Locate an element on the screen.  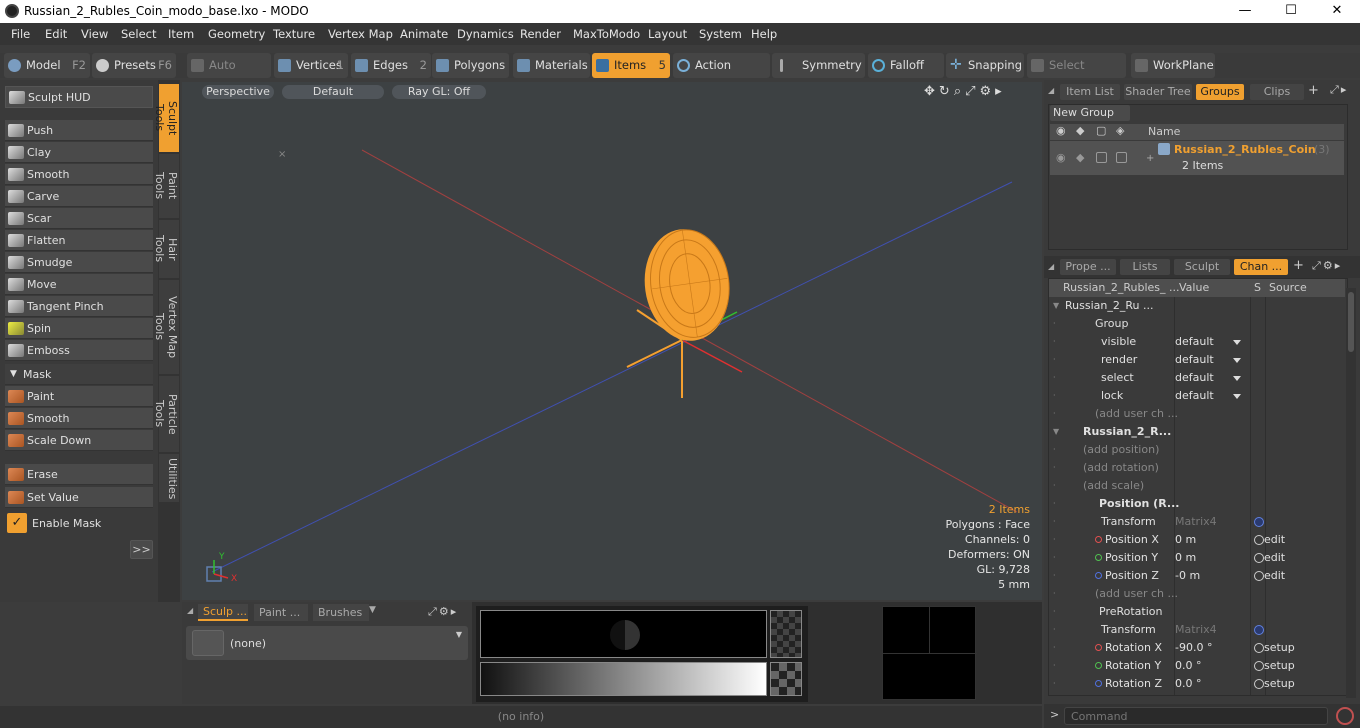
tool-tangent-pinch: Tangent Pinch is located at coordinates (79, 306).